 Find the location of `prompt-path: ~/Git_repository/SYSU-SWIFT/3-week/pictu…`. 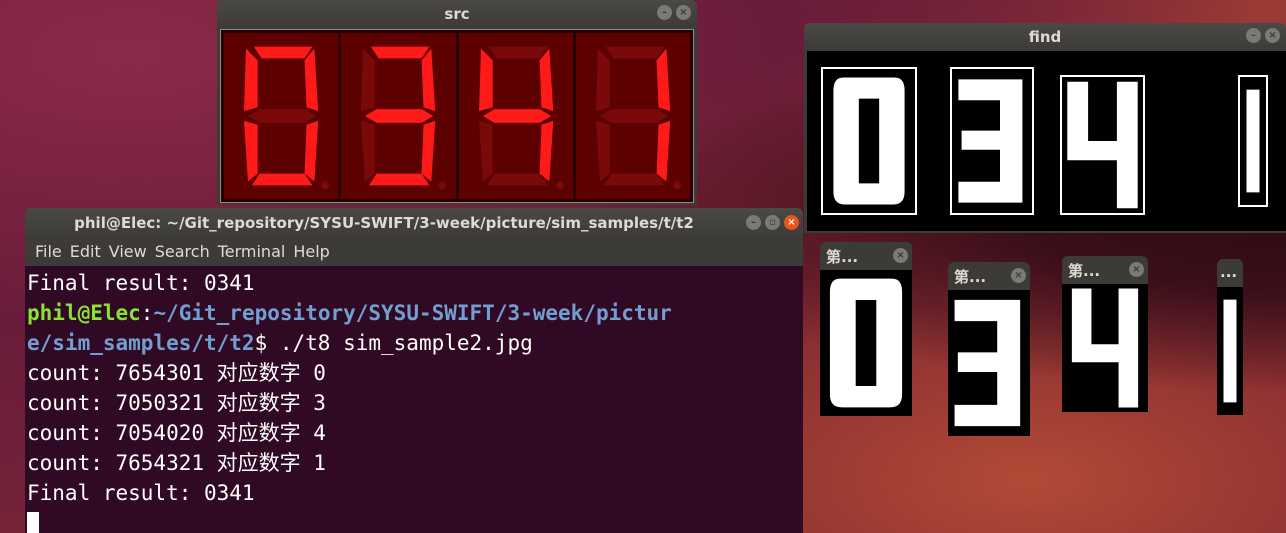

prompt-path: ~/Git_repository/SYSU-SWIFT/3-week/pictu… is located at coordinates (412, 313).